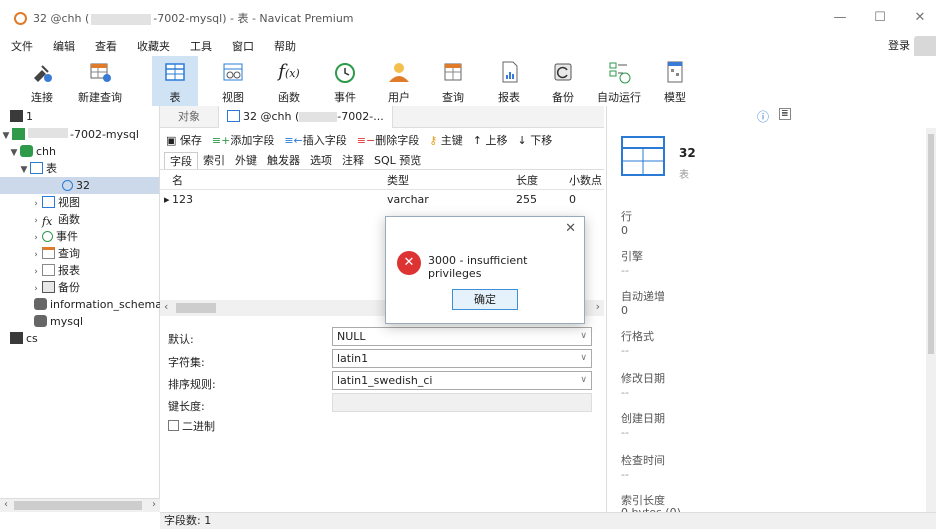 This screenshot has width=936, height=529. What do you see at coordinates (182, 200) in the screenshot?
I see `cell-name: 123` at bounding box center [182, 200].